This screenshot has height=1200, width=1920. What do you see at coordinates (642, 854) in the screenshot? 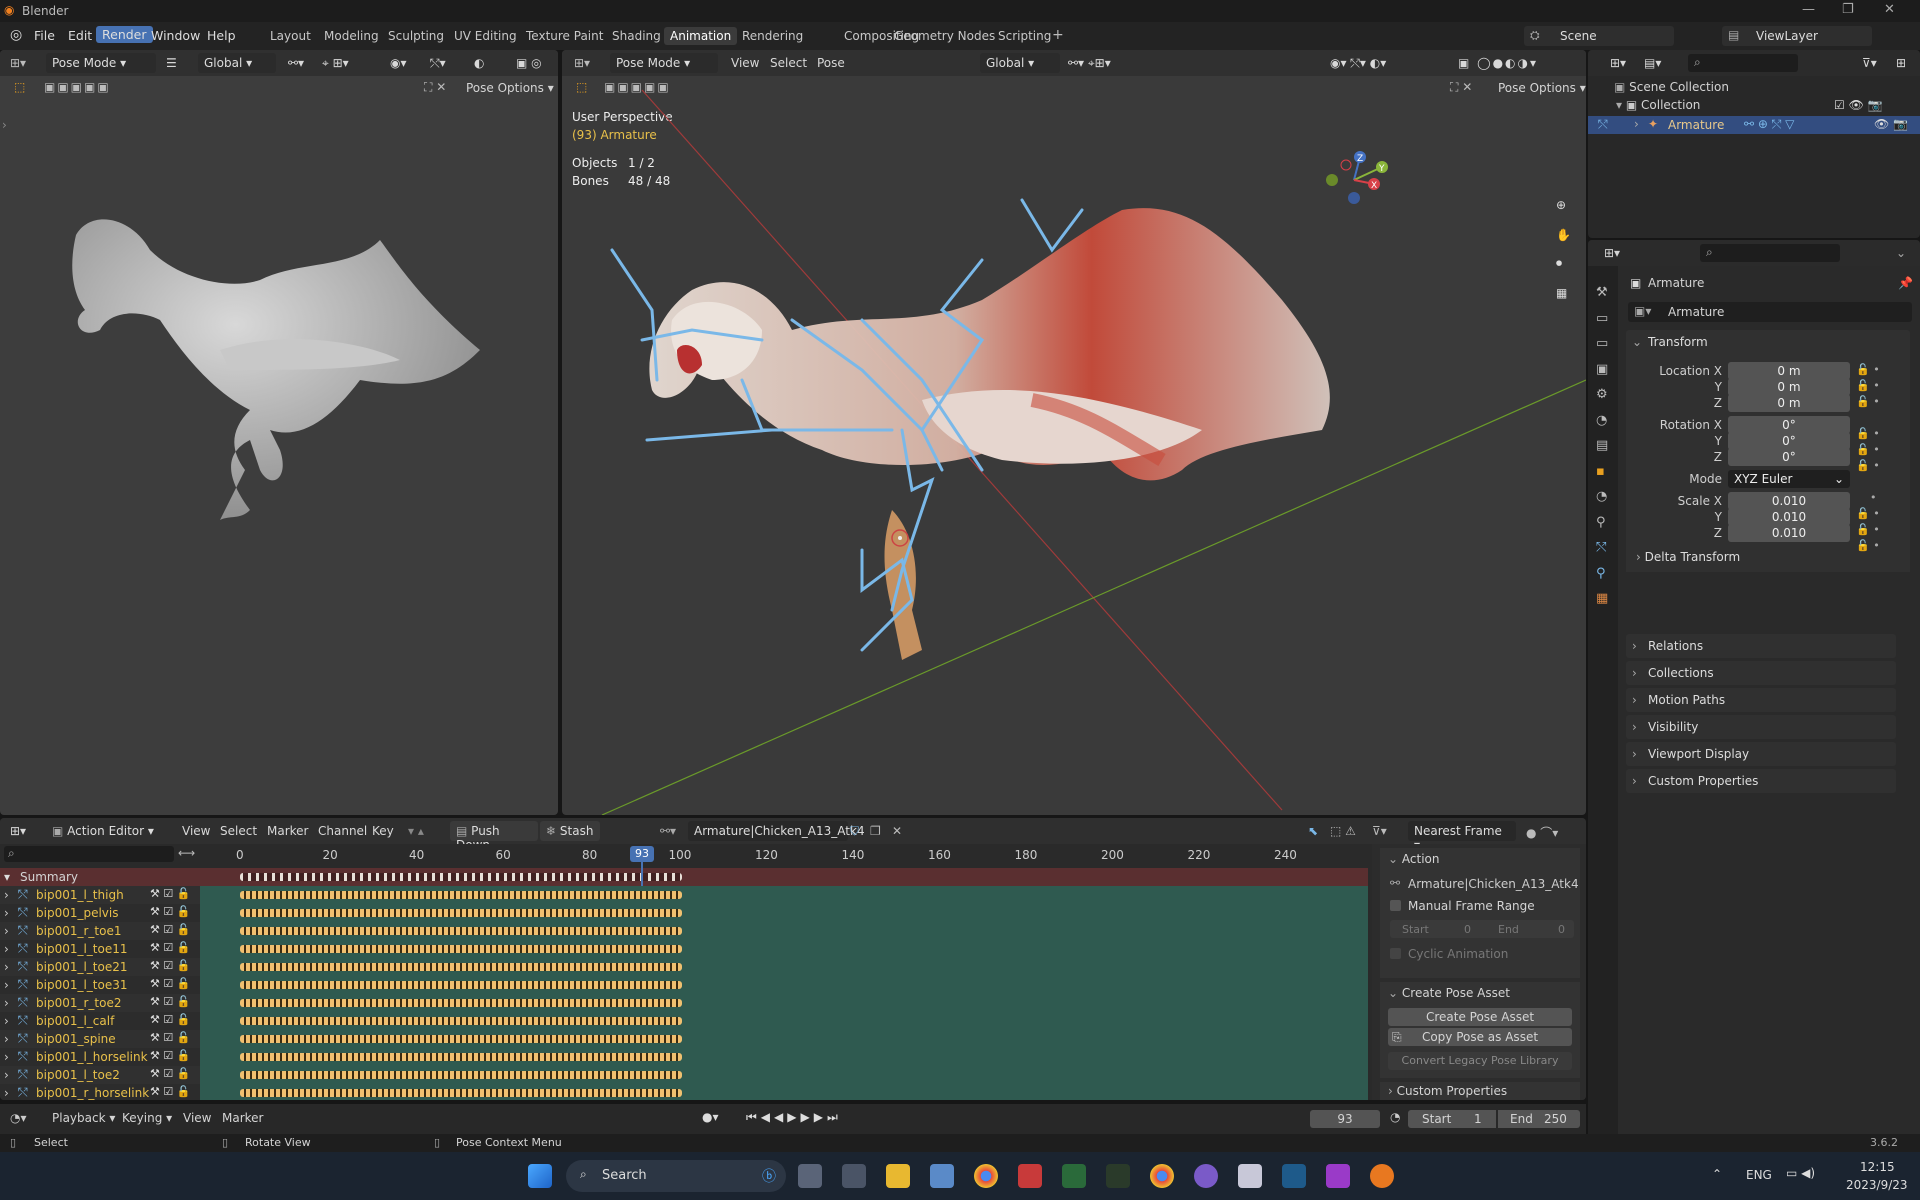
I see `current-frame-marker: 93` at bounding box center [642, 854].